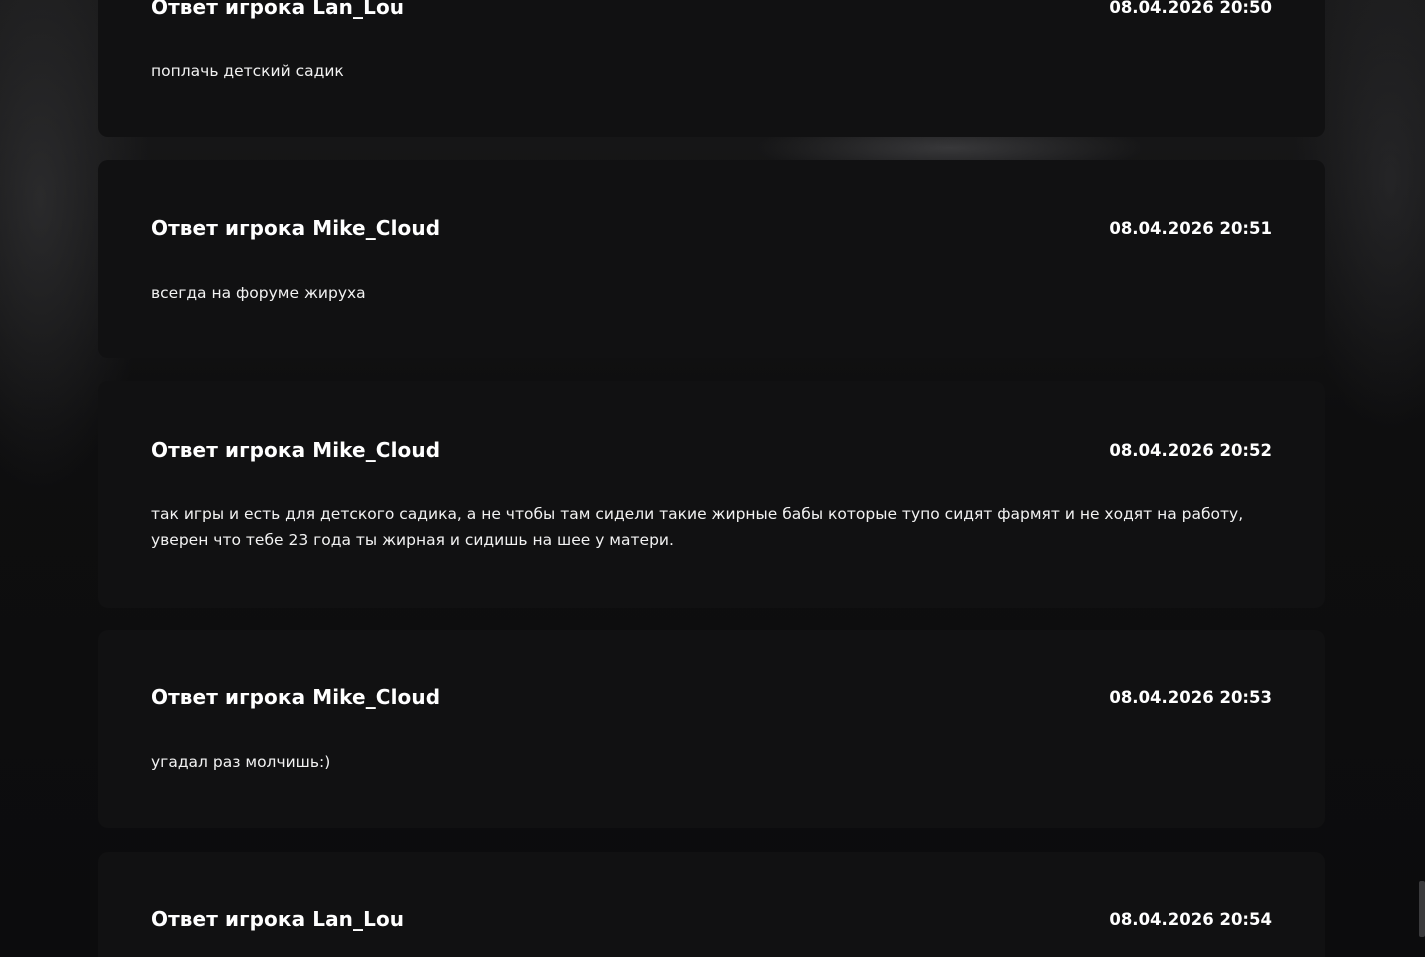 The width and height of the screenshot is (1425, 957). Describe the element at coordinates (711, 11) in the screenshot. I see `reply-header: Ответ игрока Lan_Lou 08.04.2026 20:50` at that location.